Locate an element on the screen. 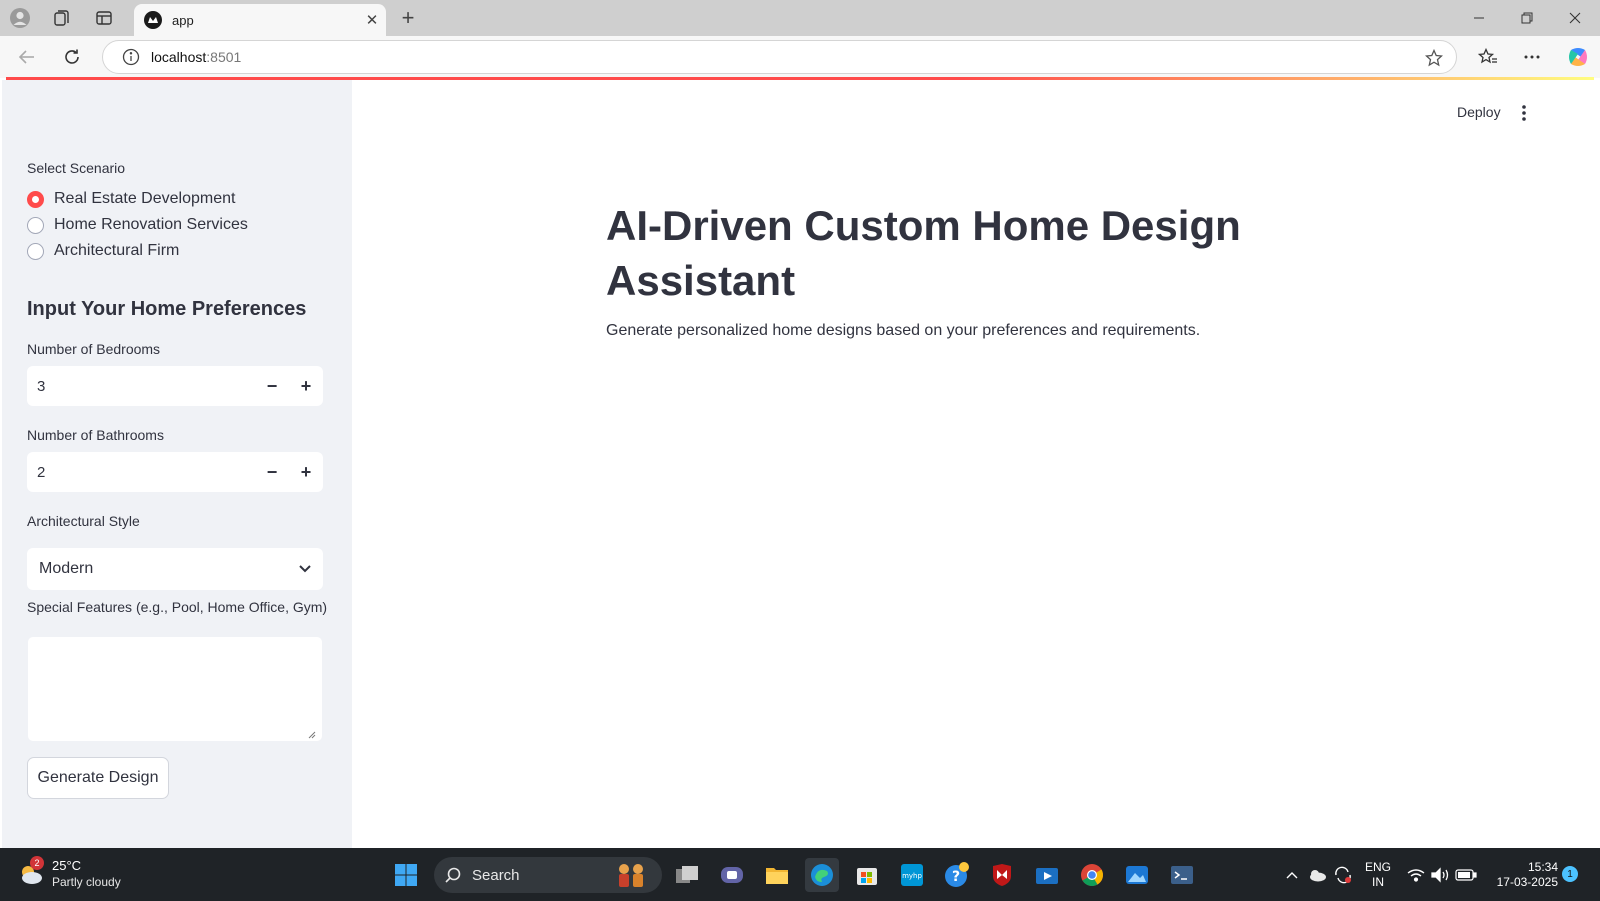 Image resolution: width=1600 pixels, height=901 pixels. vertical-tabs-icon is located at coordinates (104, 18).